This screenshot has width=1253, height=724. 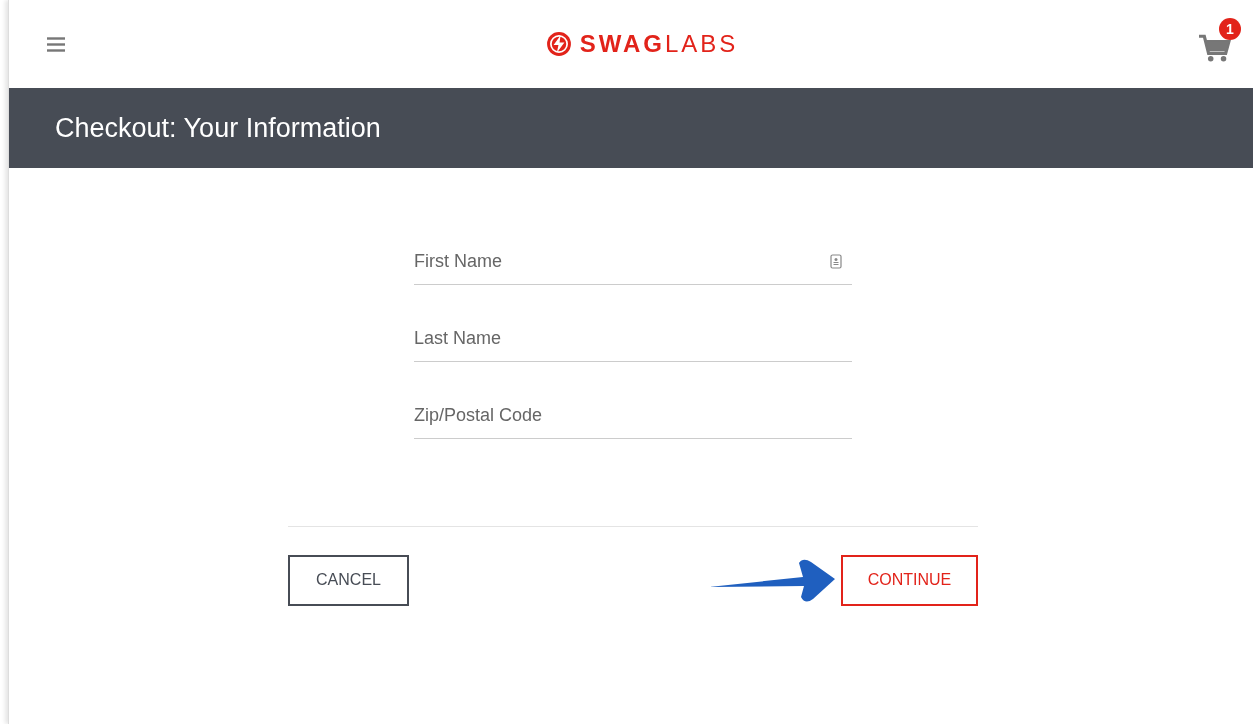 What do you see at coordinates (836, 261) in the screenshot?
I see `contact-card-icon` at bounding box center [836, 261].